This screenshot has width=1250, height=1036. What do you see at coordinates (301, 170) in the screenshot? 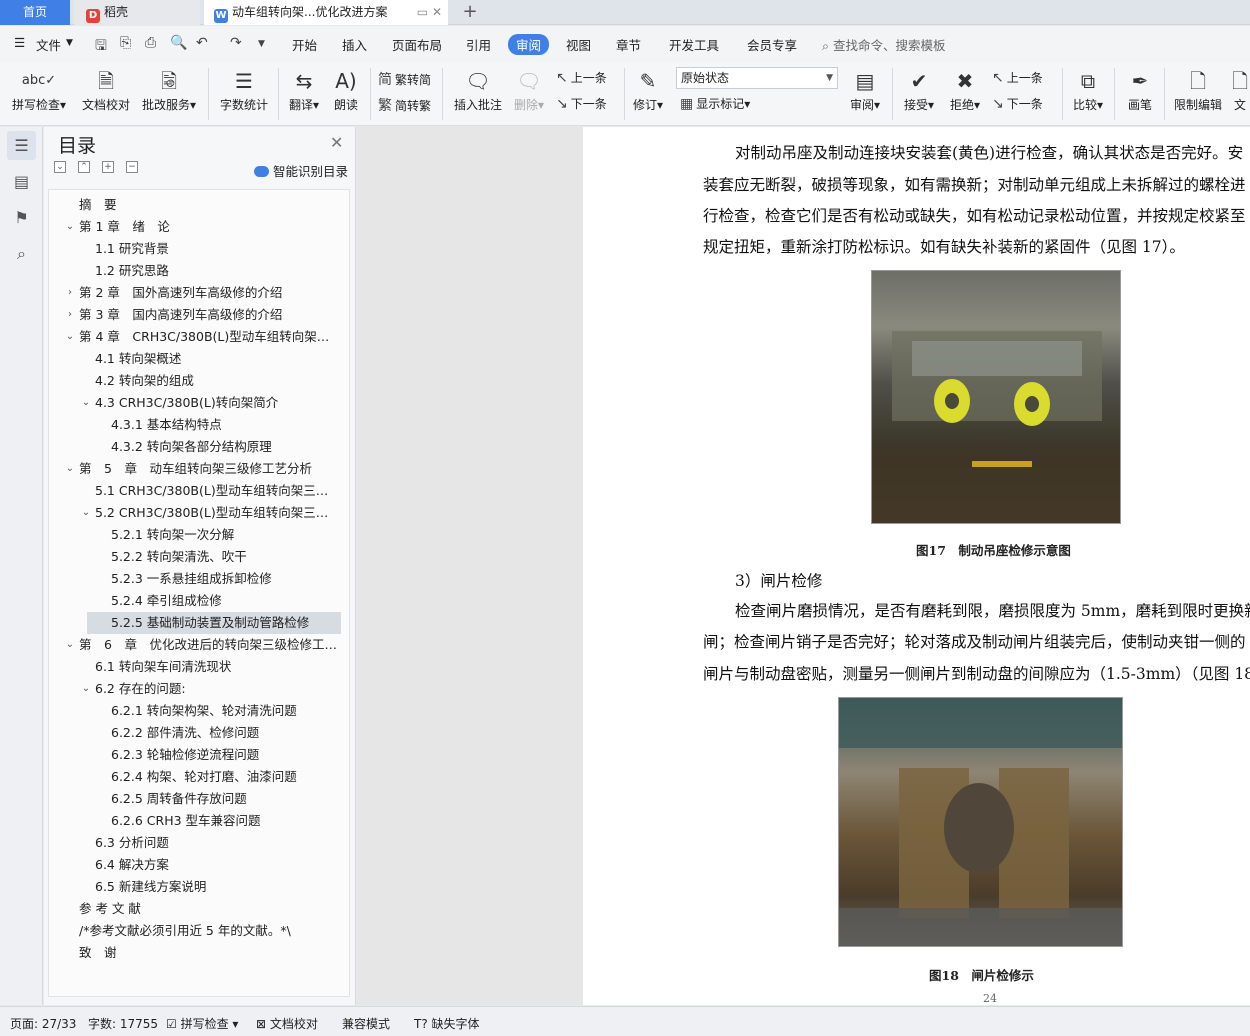
I see `smart-toc-button: 智能识别目录` at bounding box center [301, 170].